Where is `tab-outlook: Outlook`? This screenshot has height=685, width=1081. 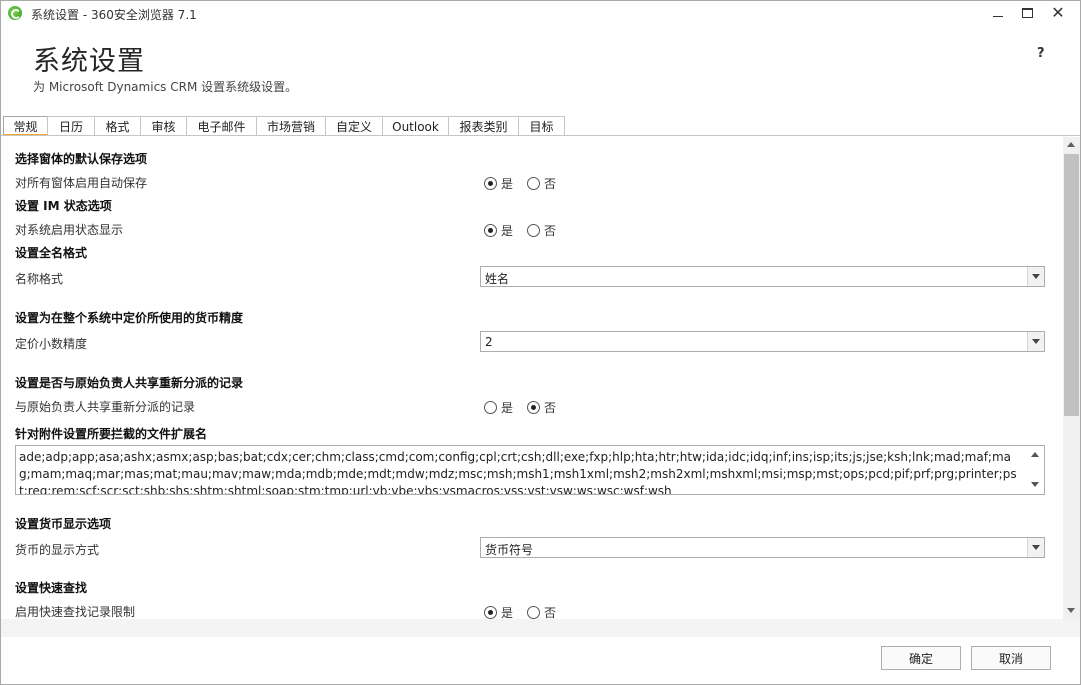 tab-outlook: Outlook is located at coordinates (415, 126).